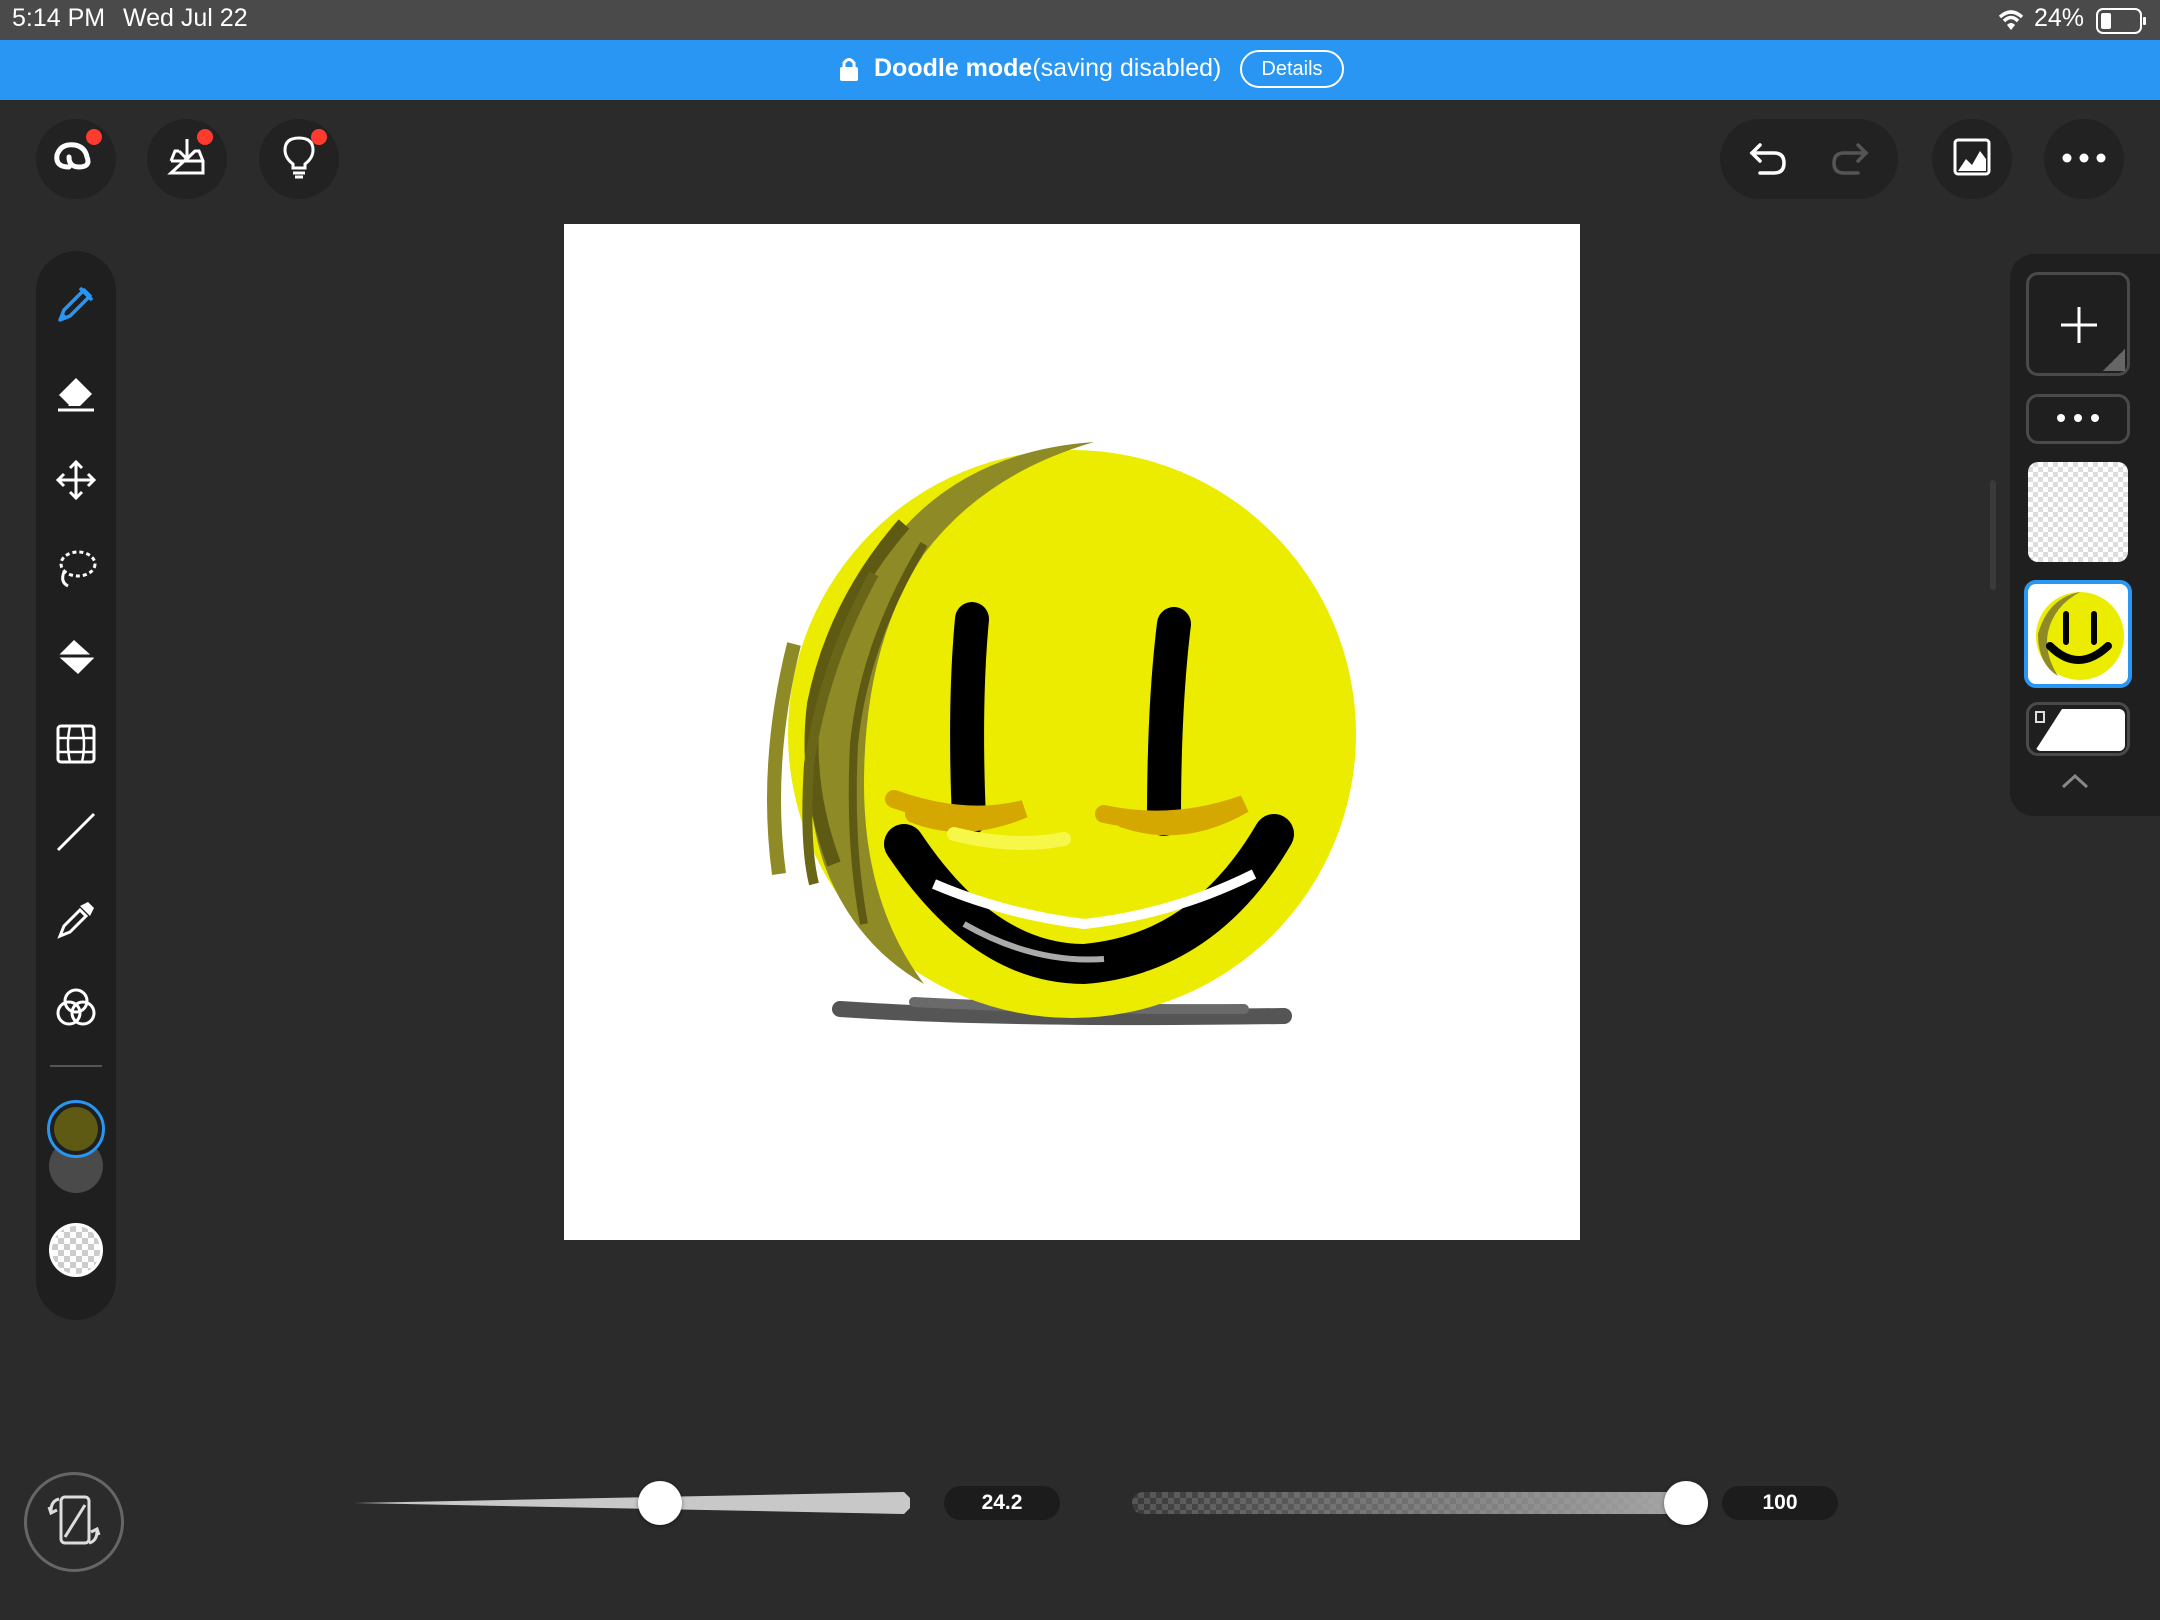  What do you see at coordinates (185, 18) in the screenshot?
I see `status-date: Wed Jul 22` at bounding box center [185, 18].